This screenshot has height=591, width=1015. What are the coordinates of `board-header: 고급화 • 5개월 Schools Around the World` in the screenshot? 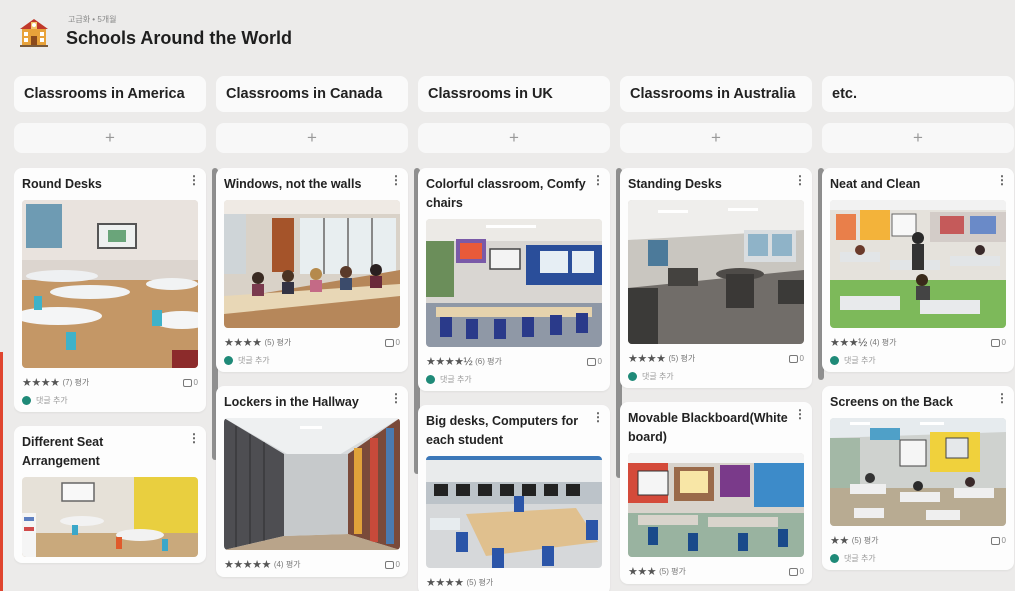 It's located at (154, 31).